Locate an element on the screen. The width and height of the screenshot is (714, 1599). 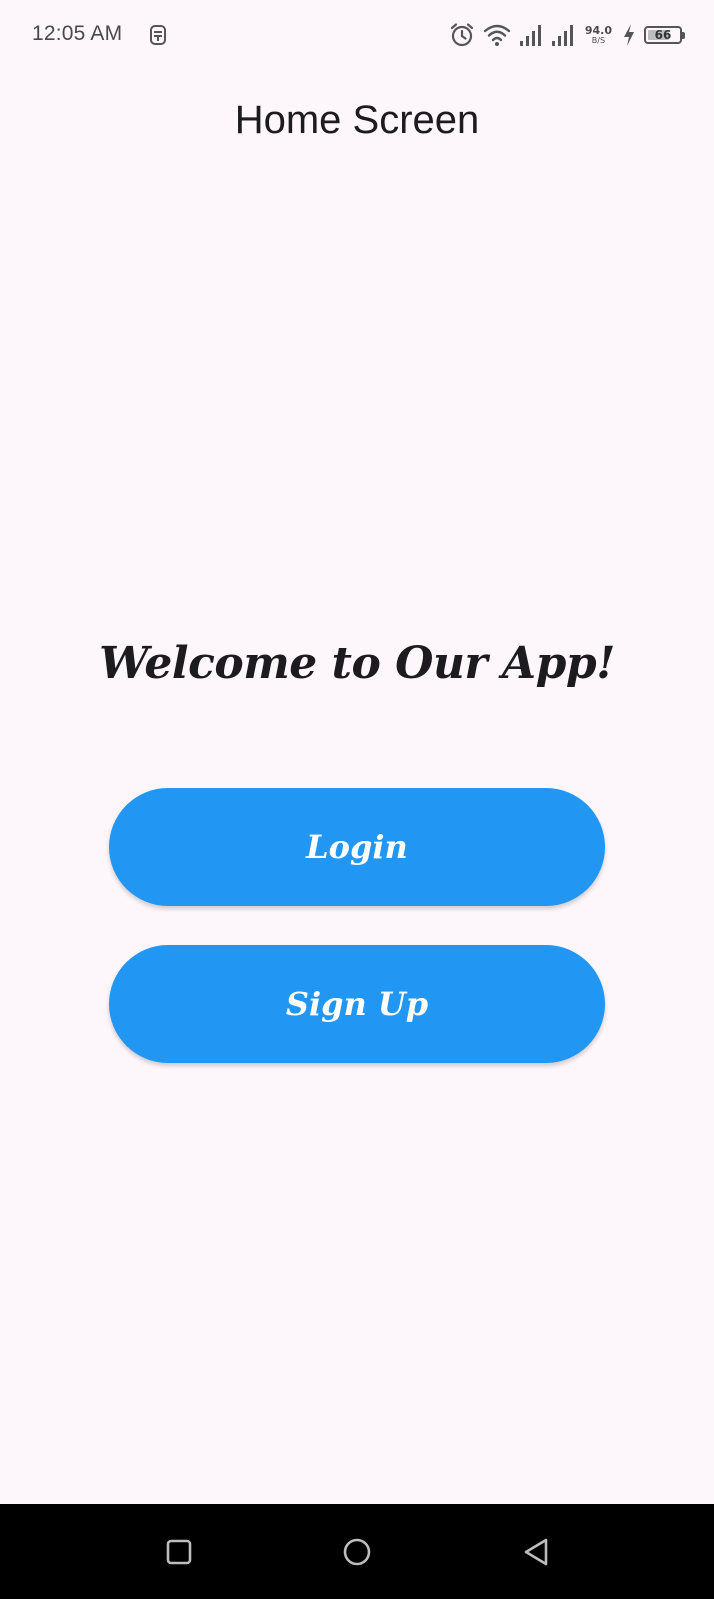
home-icon is located at coordinates (357, 1552).